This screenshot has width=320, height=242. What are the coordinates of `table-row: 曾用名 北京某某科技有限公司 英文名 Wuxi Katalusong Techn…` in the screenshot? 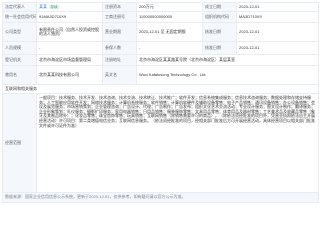 It's located at (160, 75).